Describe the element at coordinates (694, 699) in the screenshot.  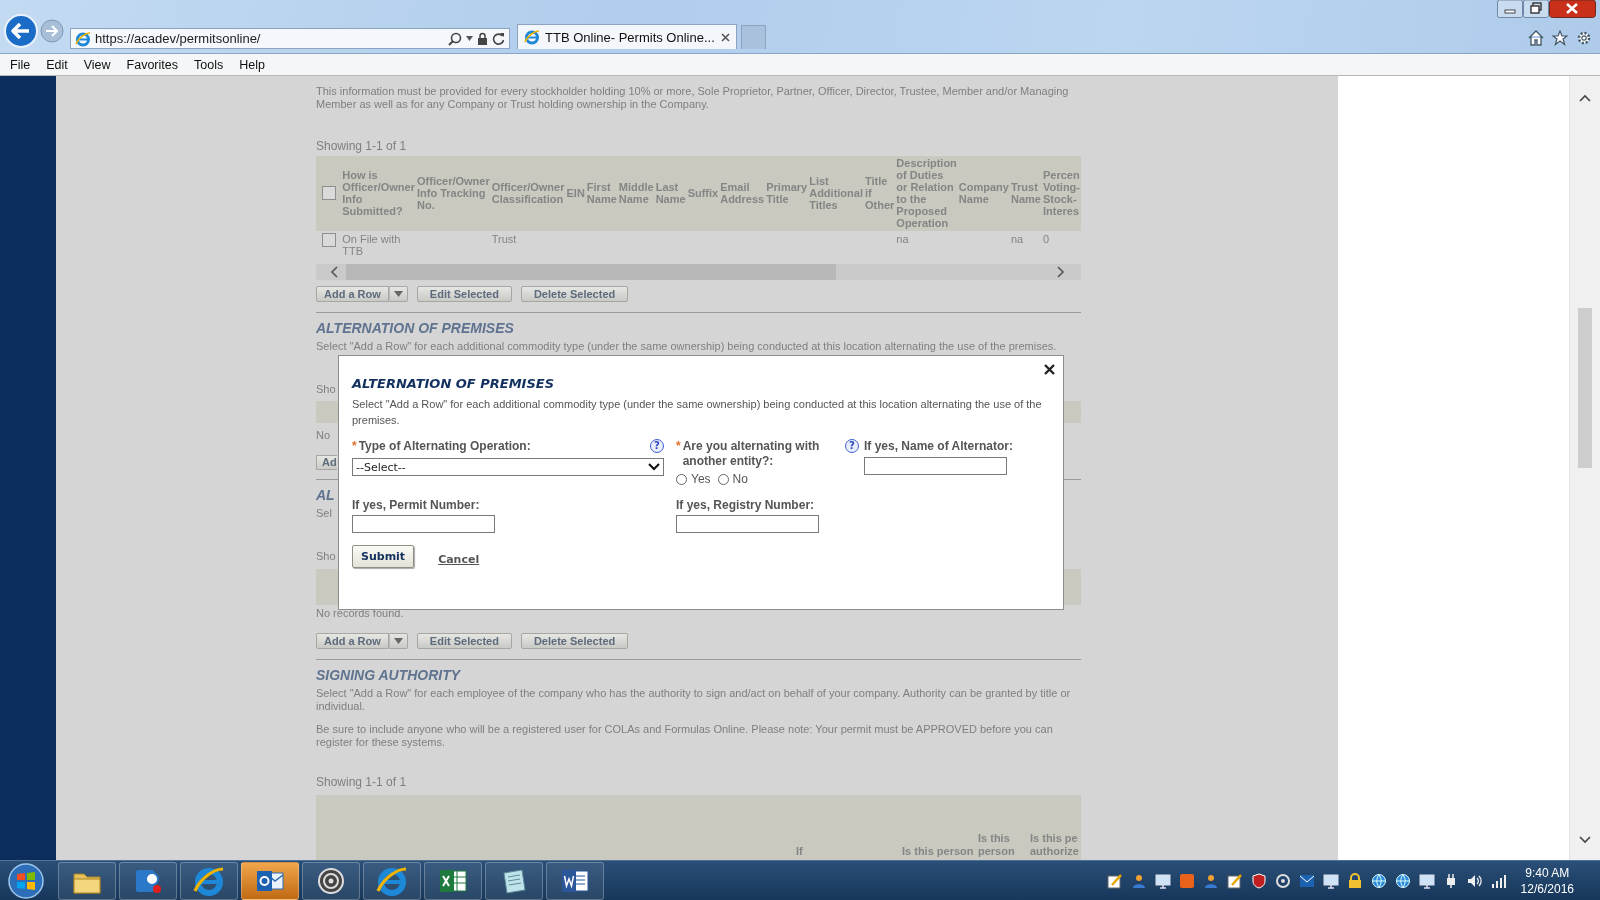
I see `section-description: Select "Add a Row" for each employee of the company who has the authority to sign and/act on behalf of your company. Authority can be granted by title or individual.` at that location.